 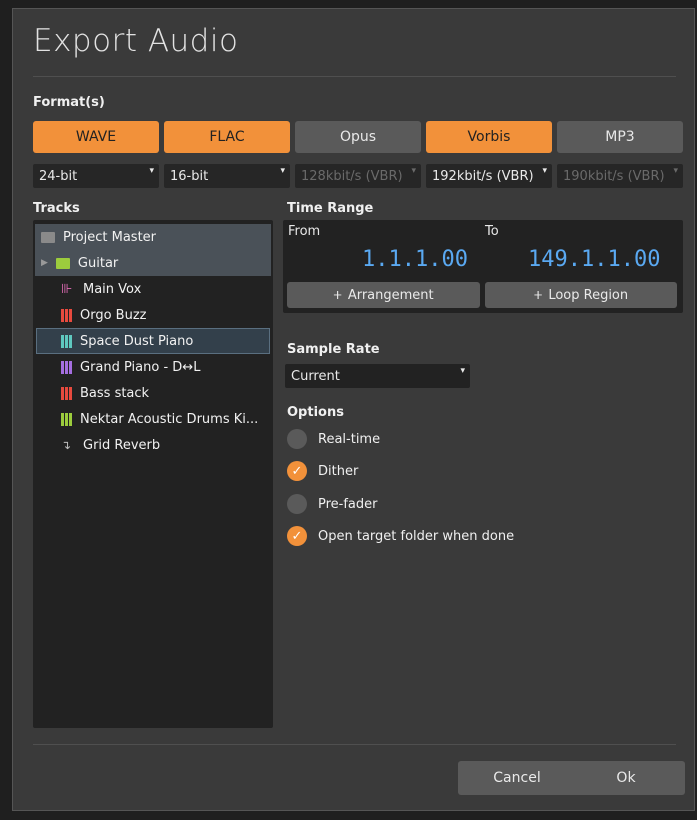 I want to click on sample-rate-select: Current ▾, so click(x=377, y=376).